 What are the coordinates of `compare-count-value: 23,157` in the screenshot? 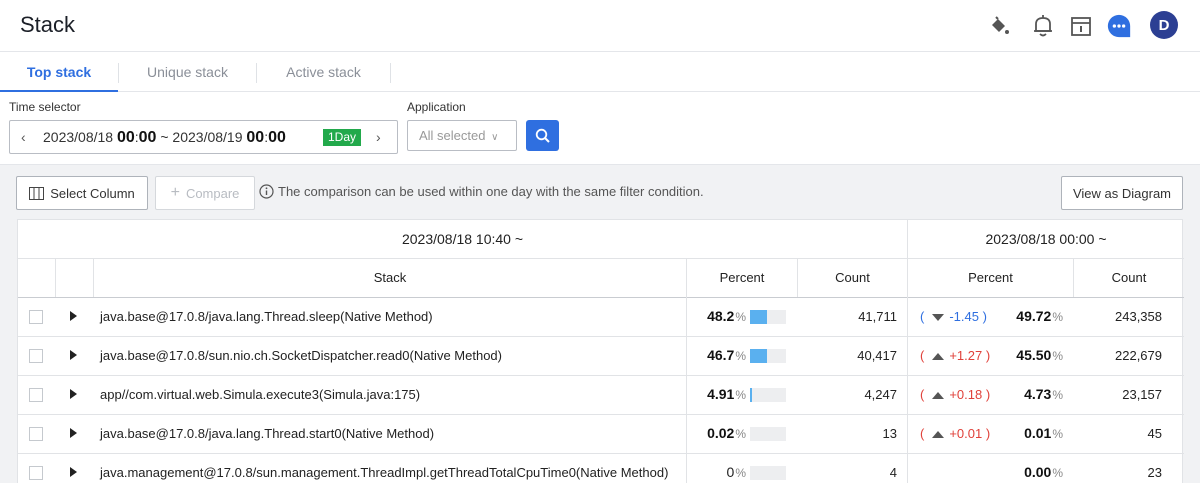 It's located at (1142, 394).